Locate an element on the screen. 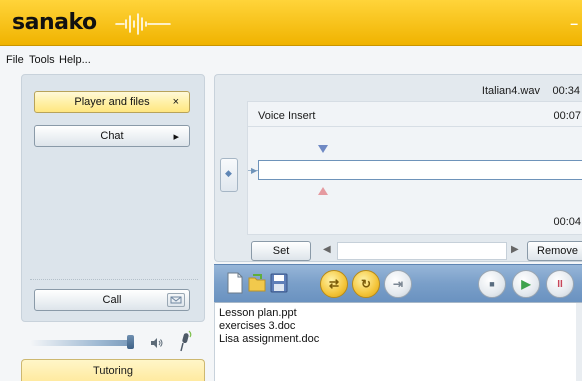 This screenshot has height=381, width=582. play-button: ▶ is located at coordinates (526, 284).